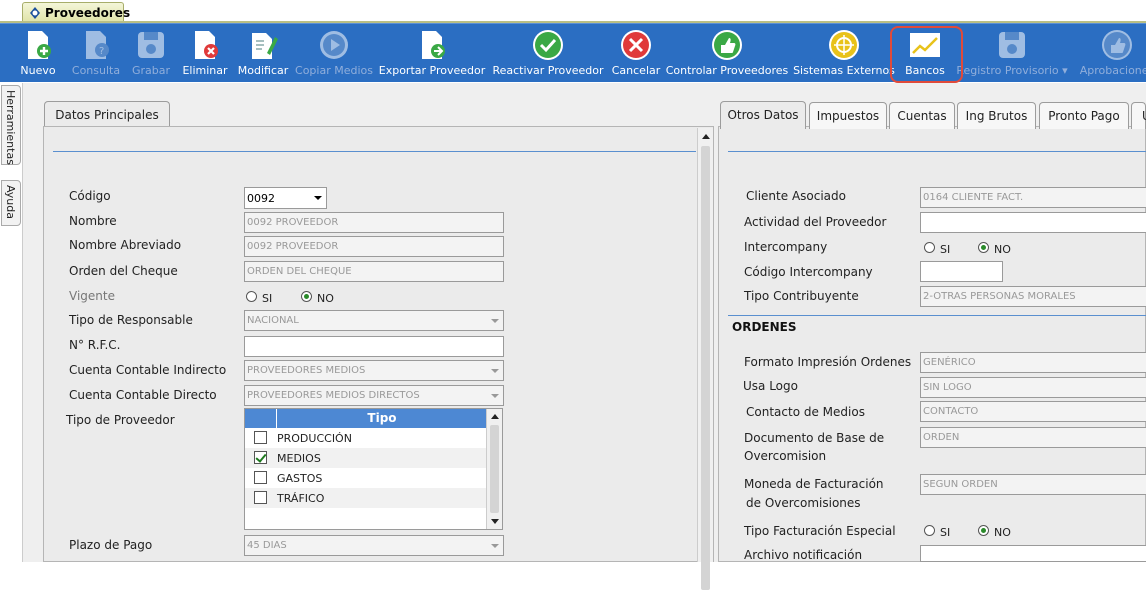 This screenshot has width=1146, height=590. I want to click on left-scroll-thumb, so click(705, 368).